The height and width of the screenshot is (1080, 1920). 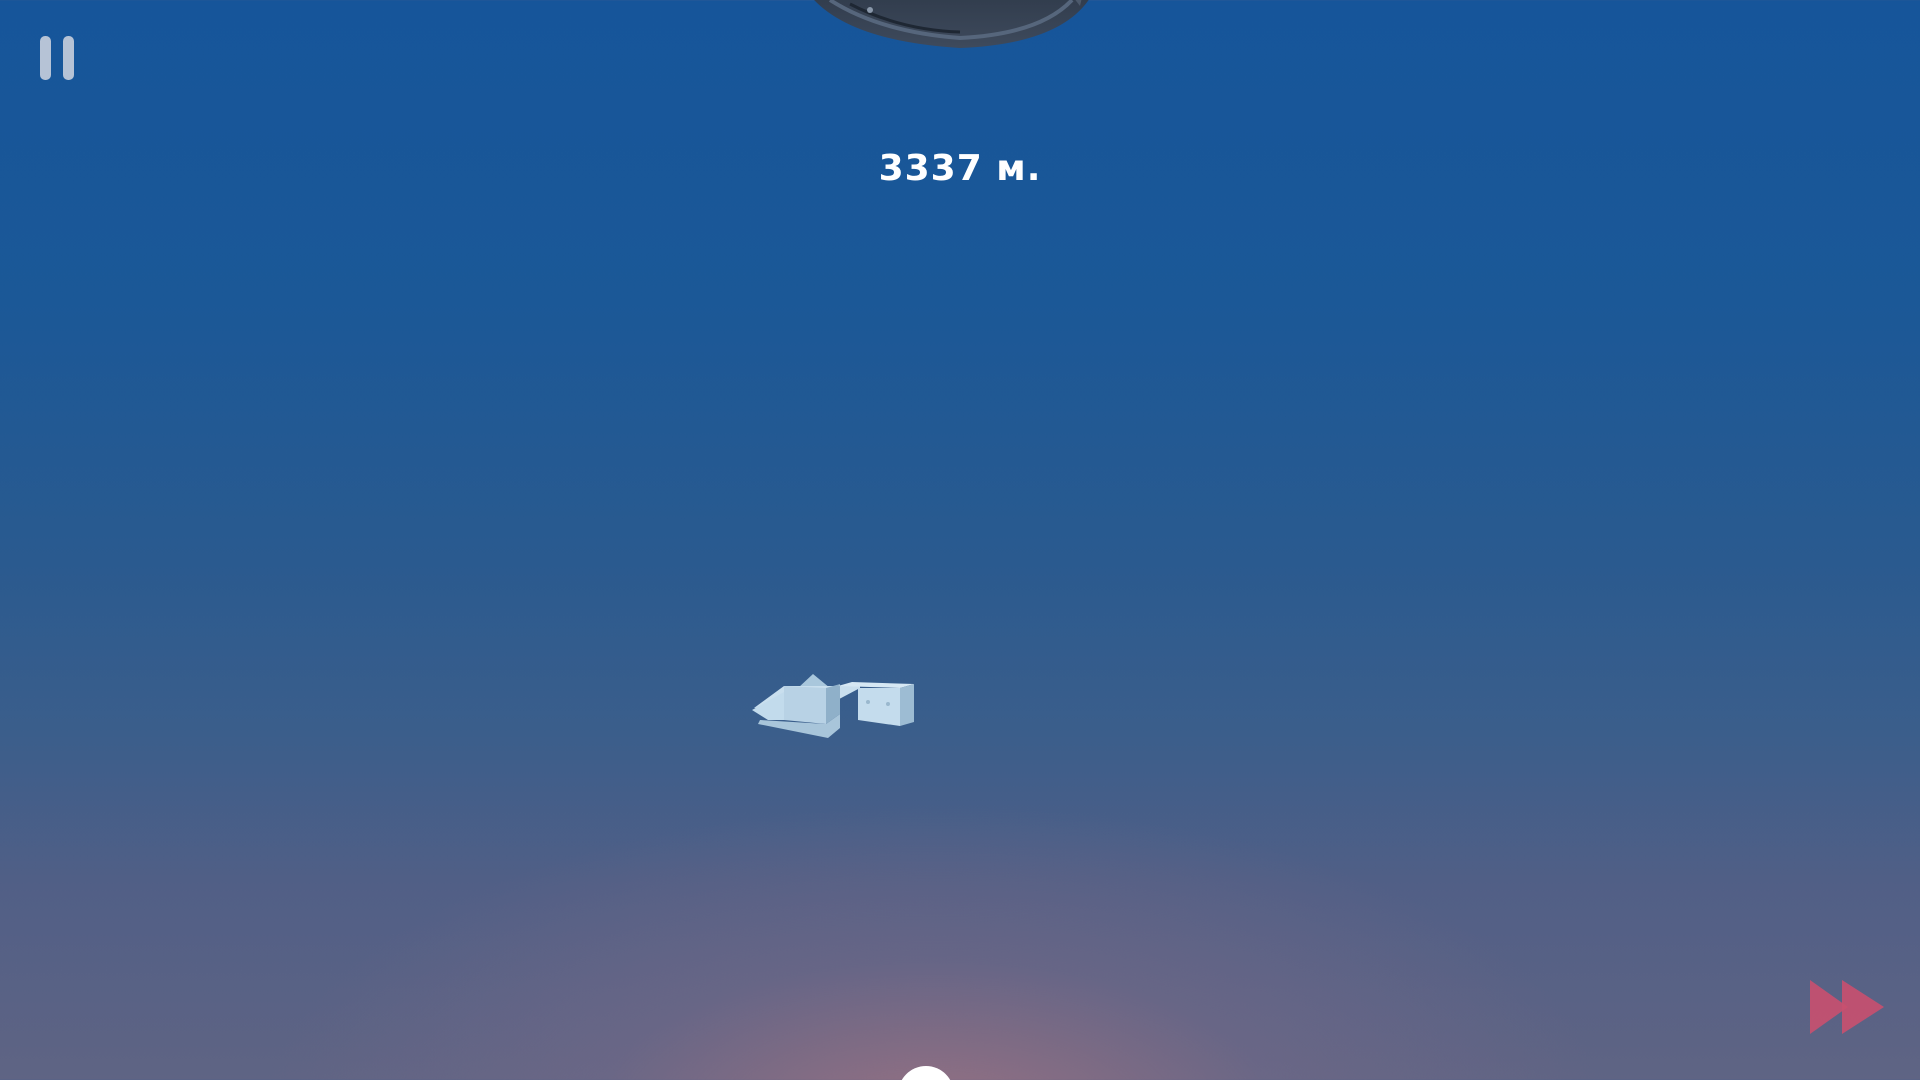 I want to click on fast-forward-icon, so click(x=1847, y=1007).